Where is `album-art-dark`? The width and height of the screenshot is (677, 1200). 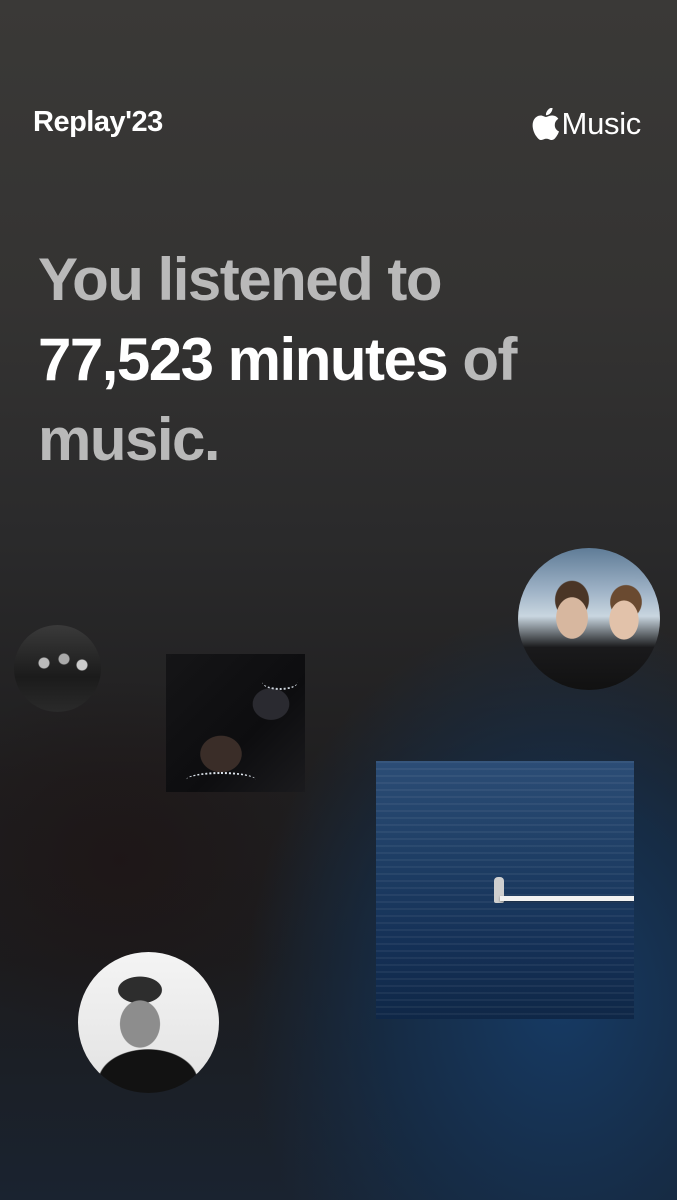 album-art-dark is located at coordinates (235, 723).